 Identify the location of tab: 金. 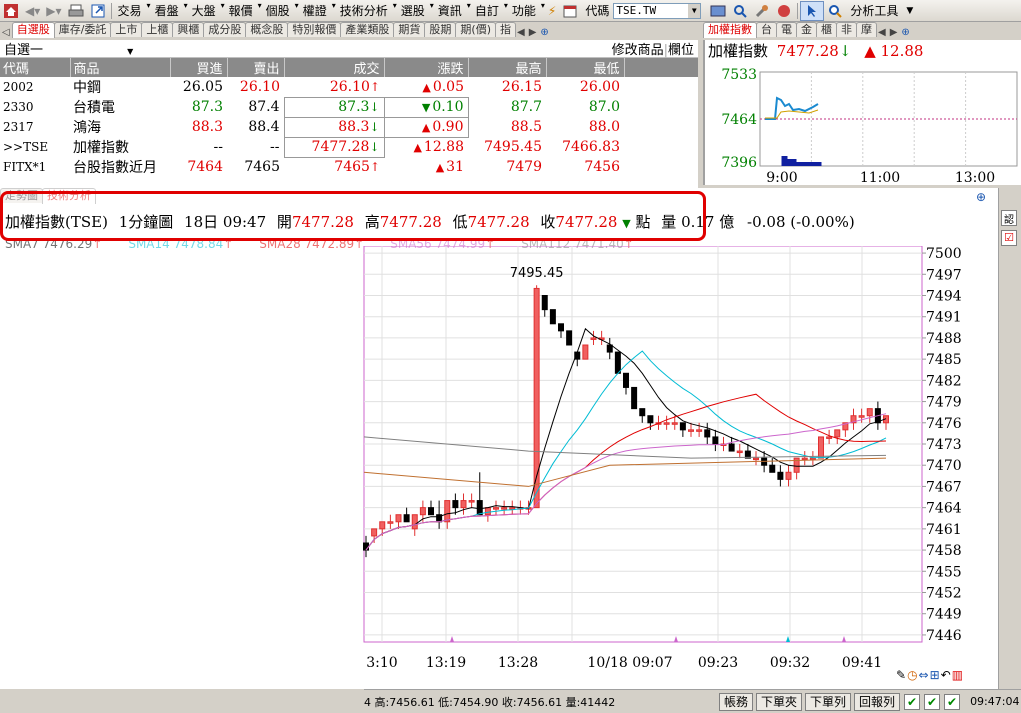
(806, 29).